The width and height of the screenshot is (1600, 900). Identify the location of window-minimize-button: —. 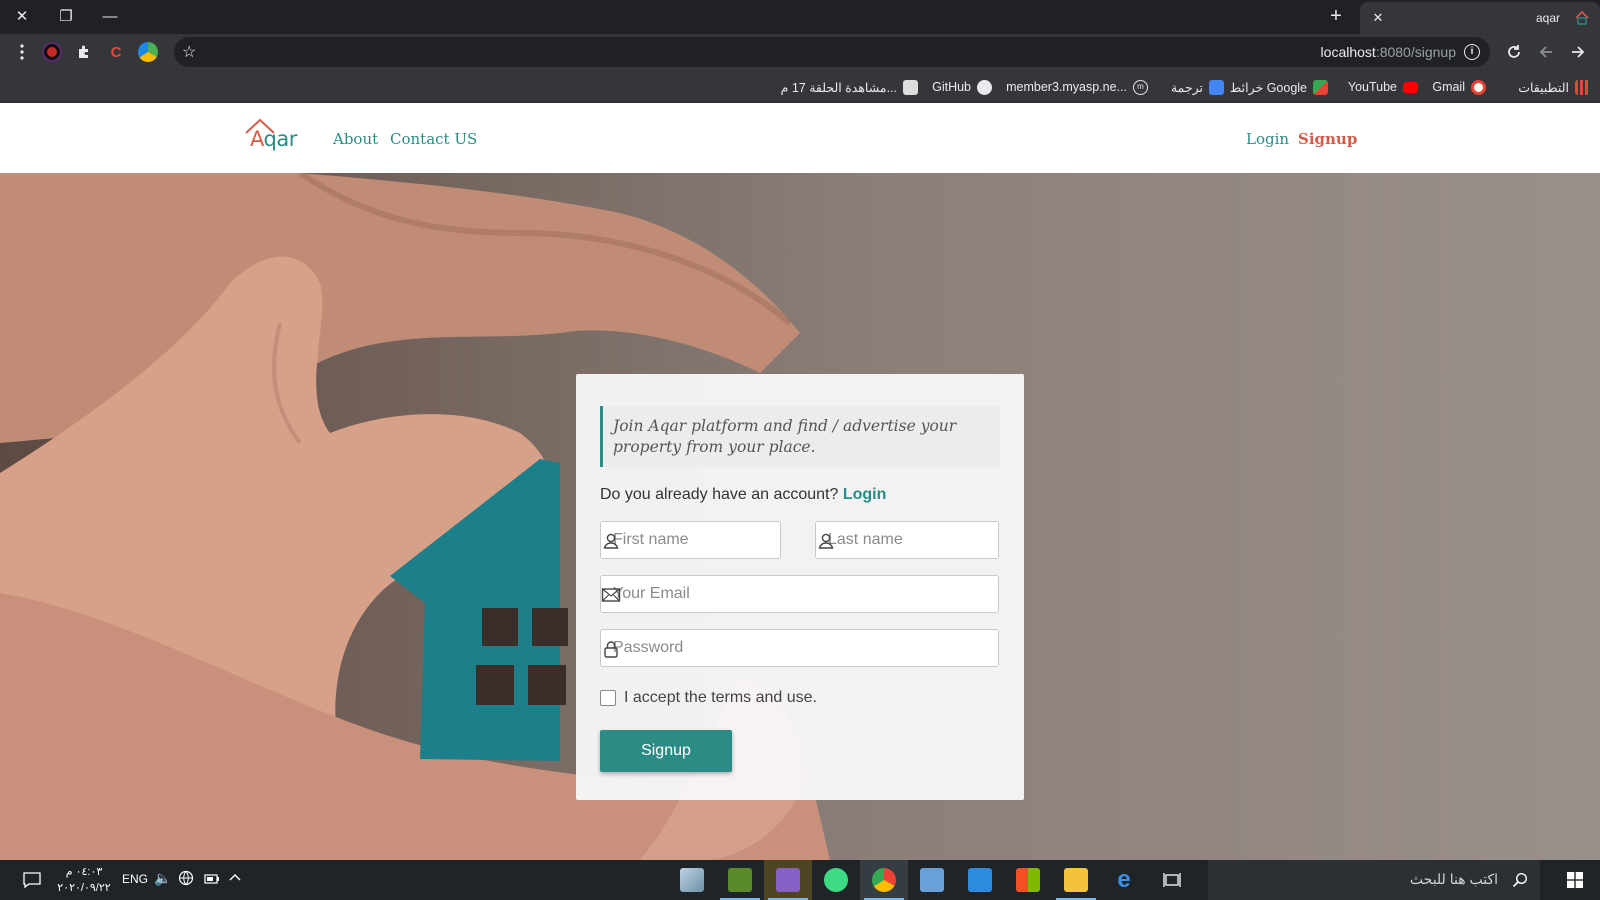
(110, 16).